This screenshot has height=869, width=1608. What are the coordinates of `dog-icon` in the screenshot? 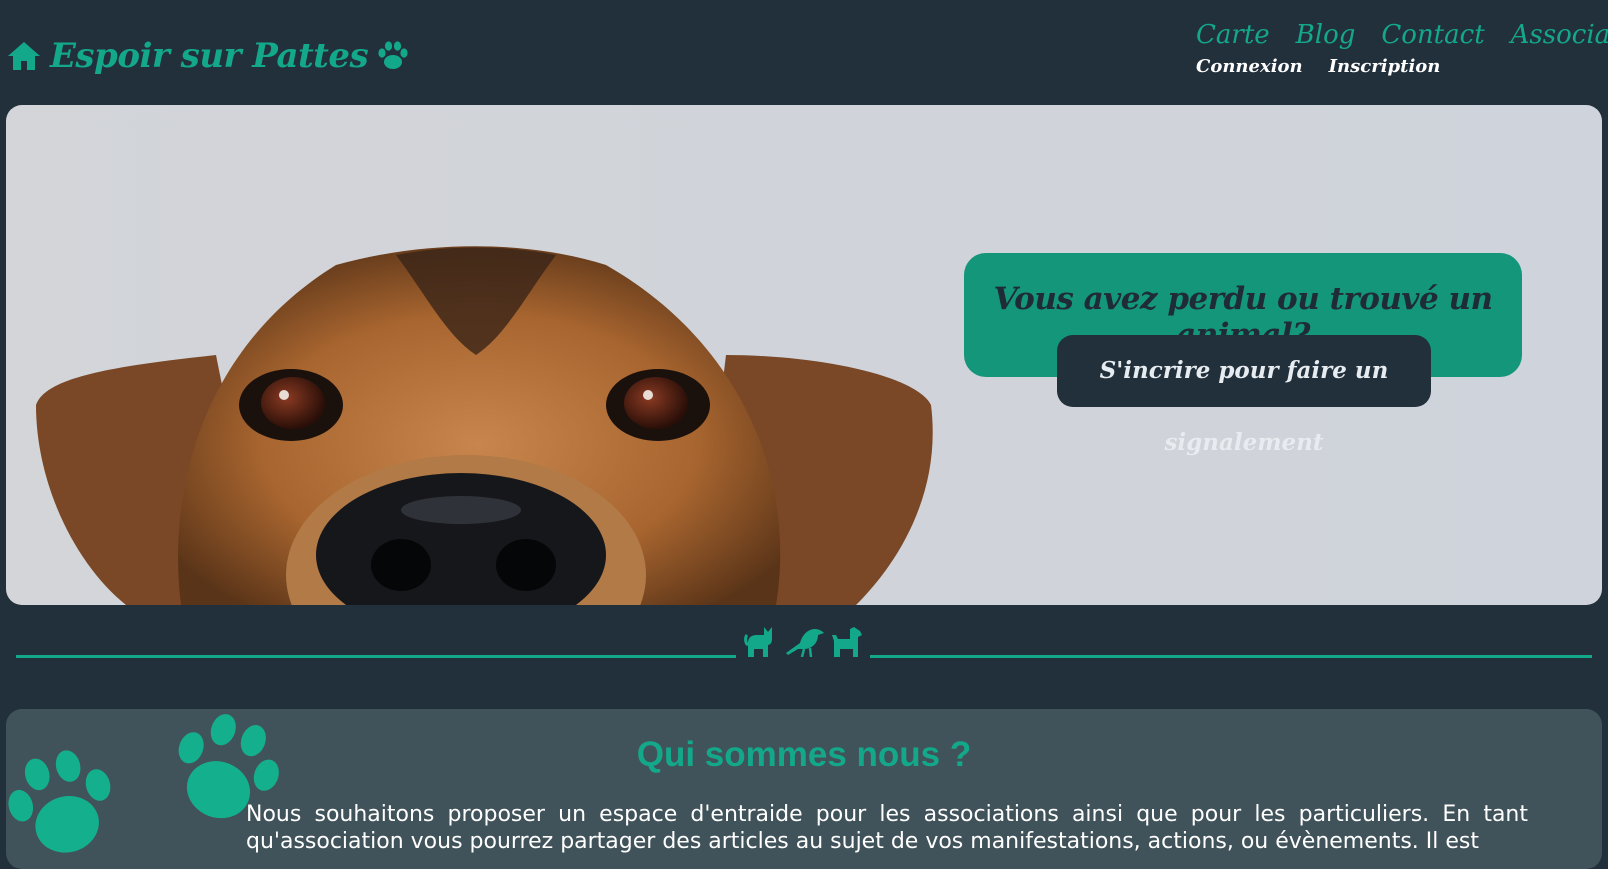 It's located at (847, 642).